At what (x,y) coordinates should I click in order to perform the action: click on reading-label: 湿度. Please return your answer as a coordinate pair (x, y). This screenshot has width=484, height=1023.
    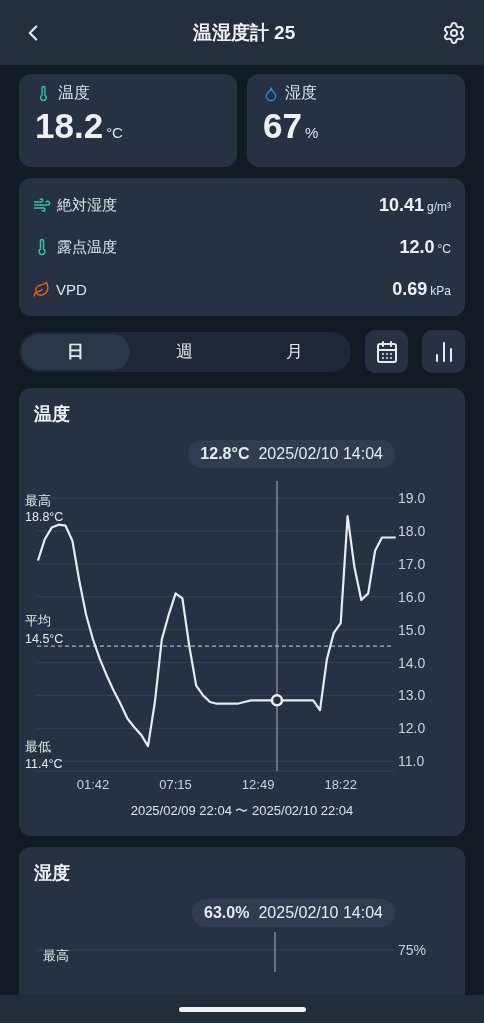
    Looking at the image, I should click on (301, 93).